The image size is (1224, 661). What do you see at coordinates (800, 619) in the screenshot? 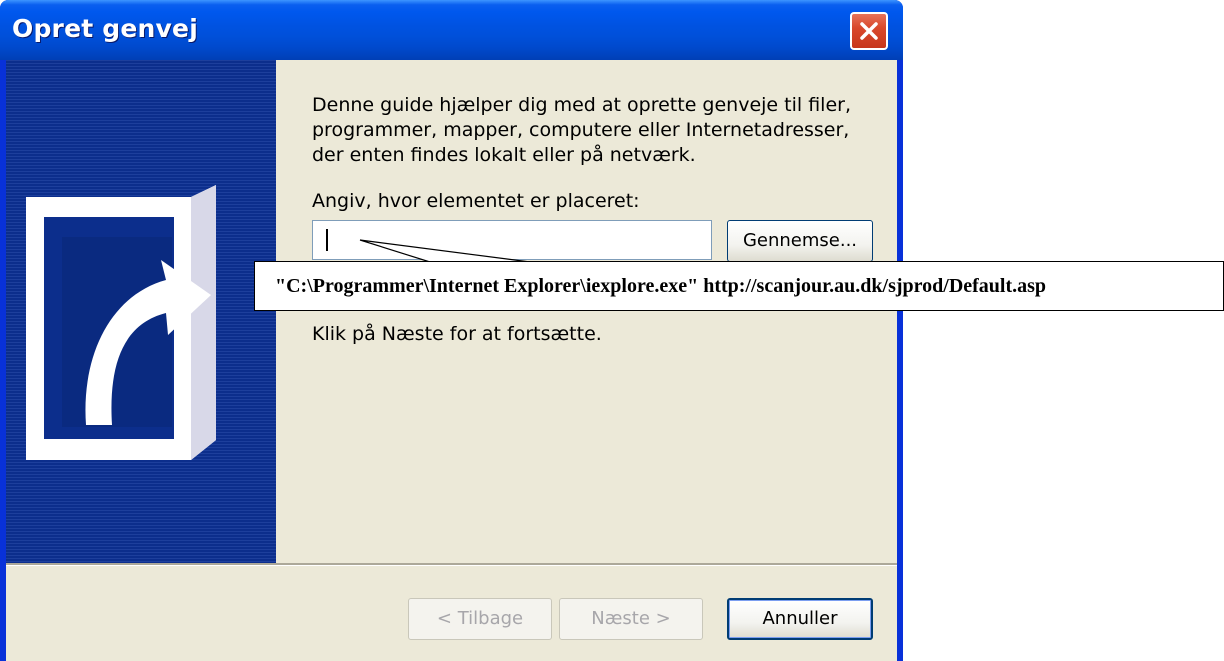
I see `cancel-button: Annuller` at bounding box center [800, 619].